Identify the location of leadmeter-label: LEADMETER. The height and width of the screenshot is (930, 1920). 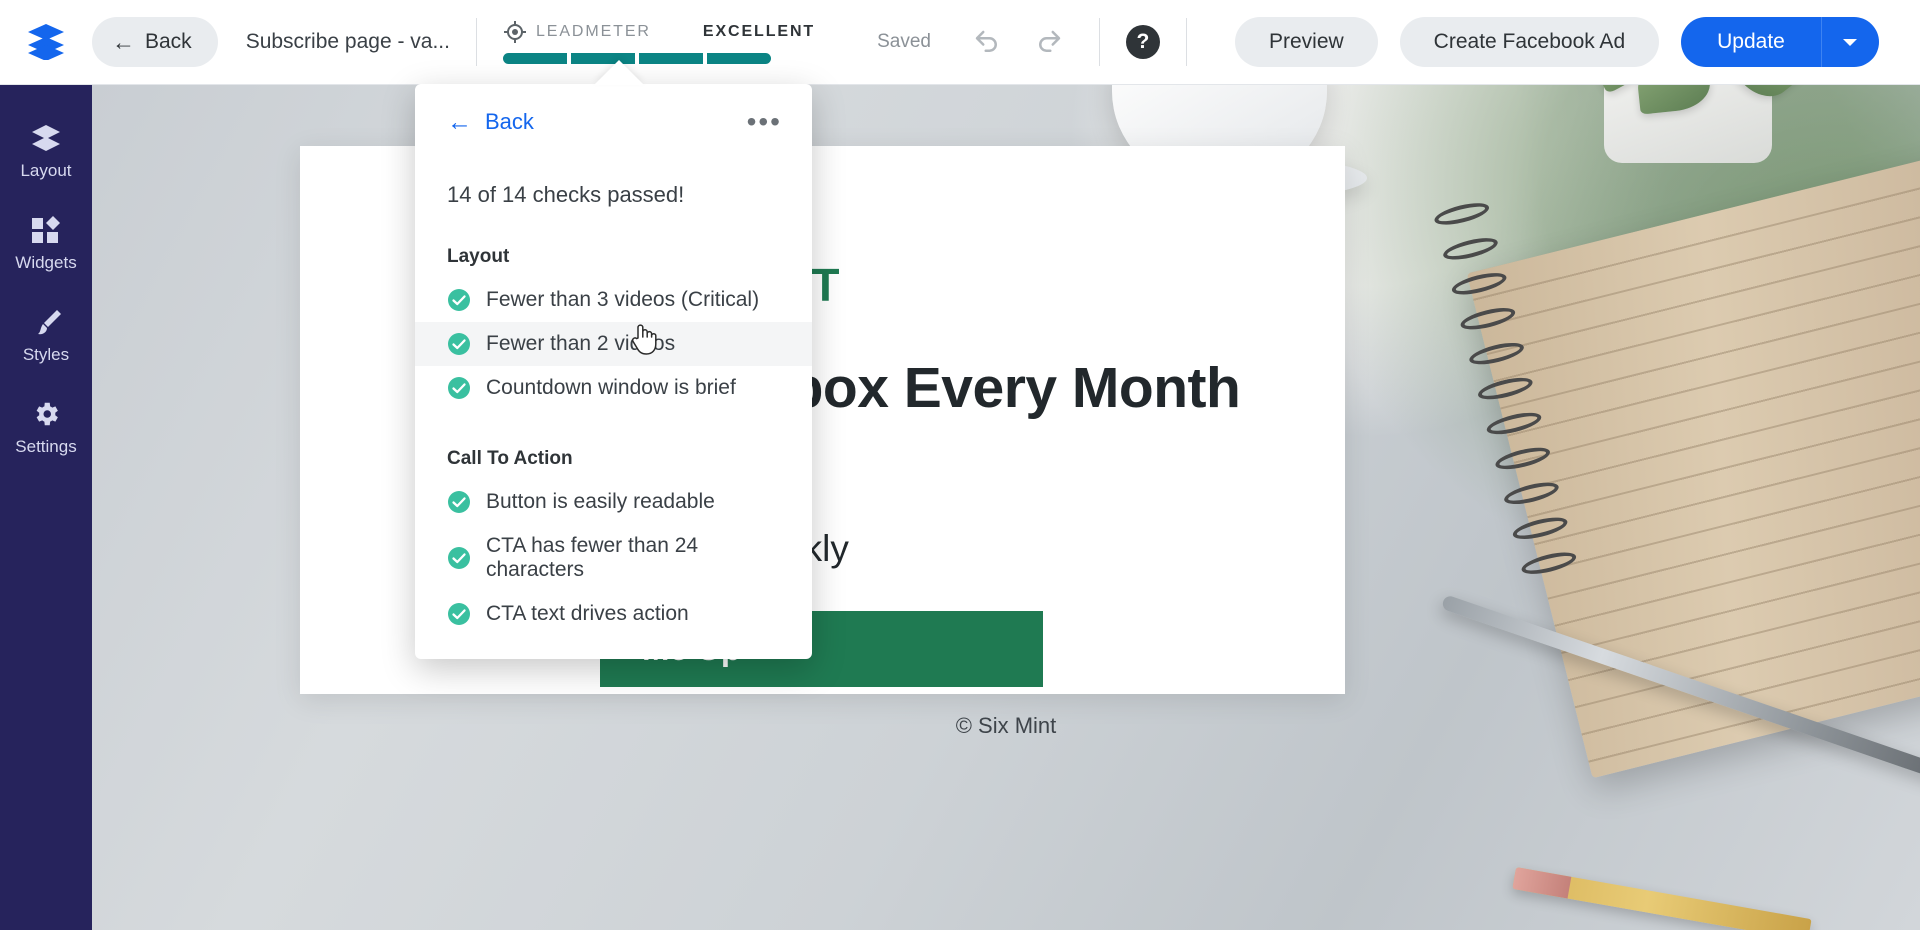
(593, 31).